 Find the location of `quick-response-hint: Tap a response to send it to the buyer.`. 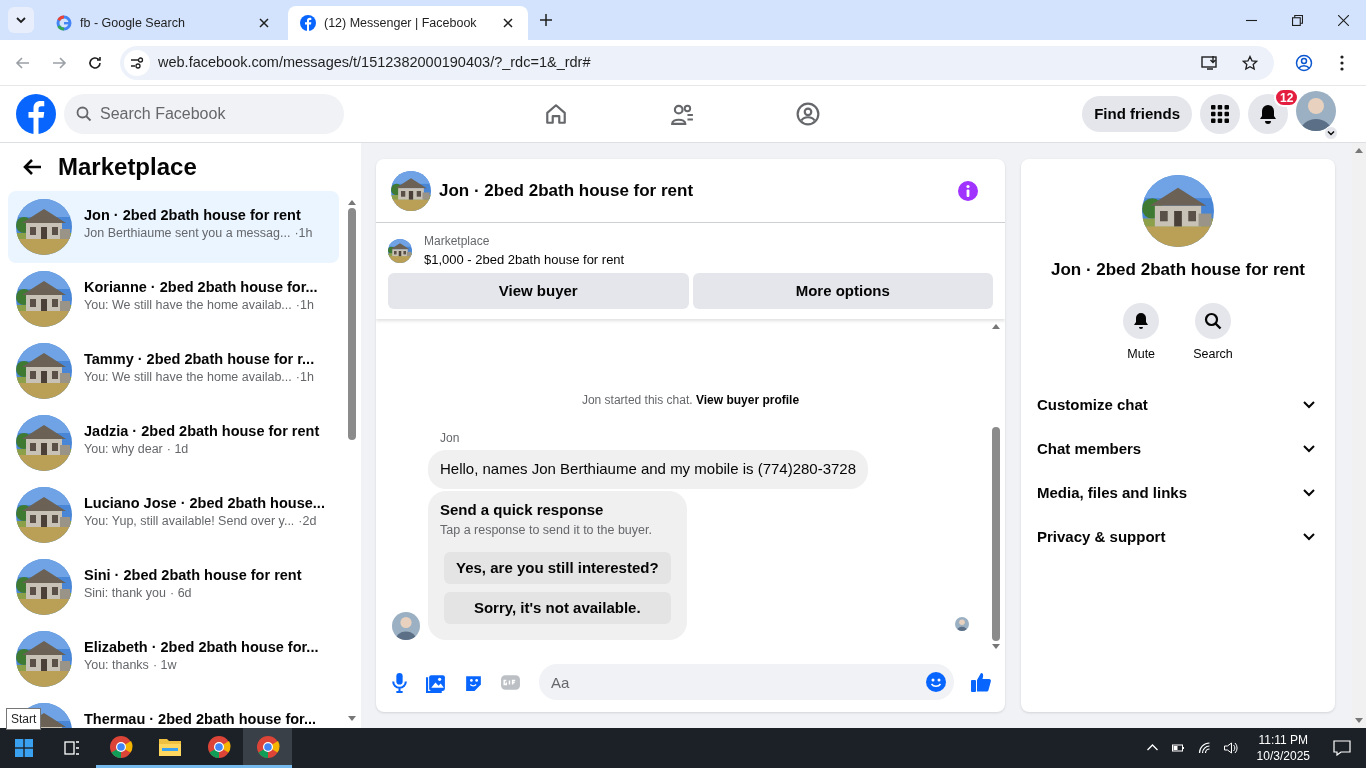

quick-response-hint: Tap a response to send it to the buyer. is located at coordinates (546, 530).